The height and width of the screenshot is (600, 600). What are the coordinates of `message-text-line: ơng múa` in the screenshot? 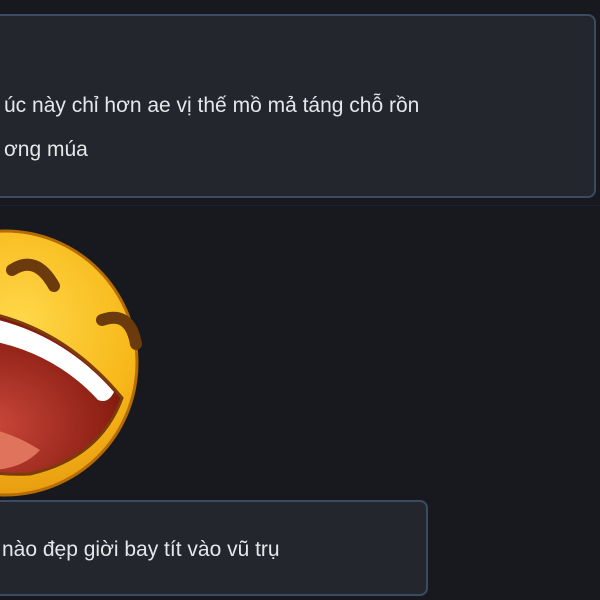 It's located at (46, 149).